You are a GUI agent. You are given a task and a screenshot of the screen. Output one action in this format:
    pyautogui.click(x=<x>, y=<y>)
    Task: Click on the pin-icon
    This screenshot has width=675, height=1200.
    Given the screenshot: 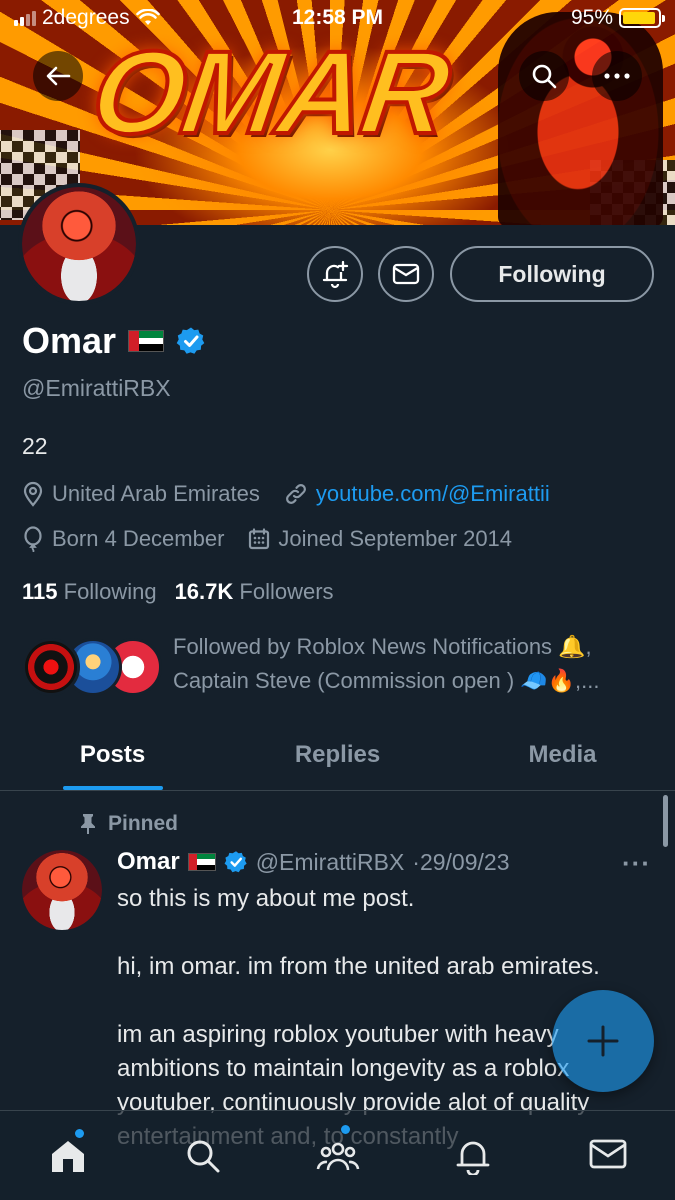 What is the action you would take?
    pyautogui.click(x=88, y=824)
    